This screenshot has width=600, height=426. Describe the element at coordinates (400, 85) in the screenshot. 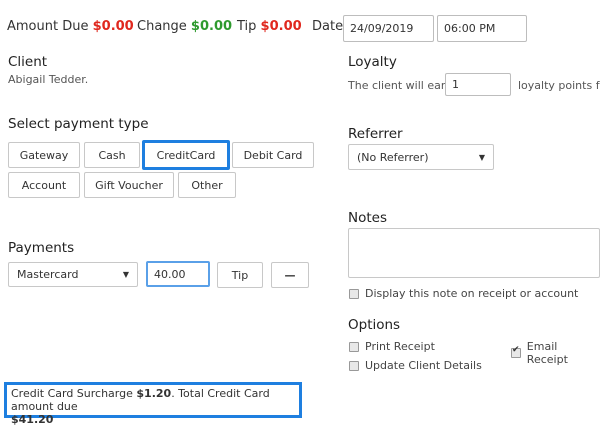

I see `loyalty-text-before: The client will earn` at that location.